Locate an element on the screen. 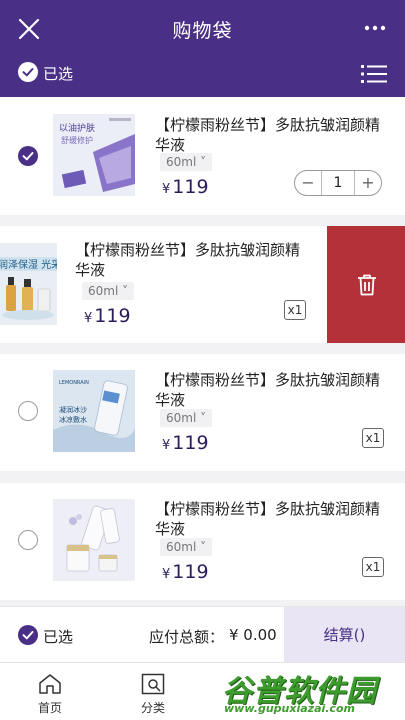 This screenshot has width=405, height=720. image-caption: 舒缓修护 is located at coordinates (77, 140).